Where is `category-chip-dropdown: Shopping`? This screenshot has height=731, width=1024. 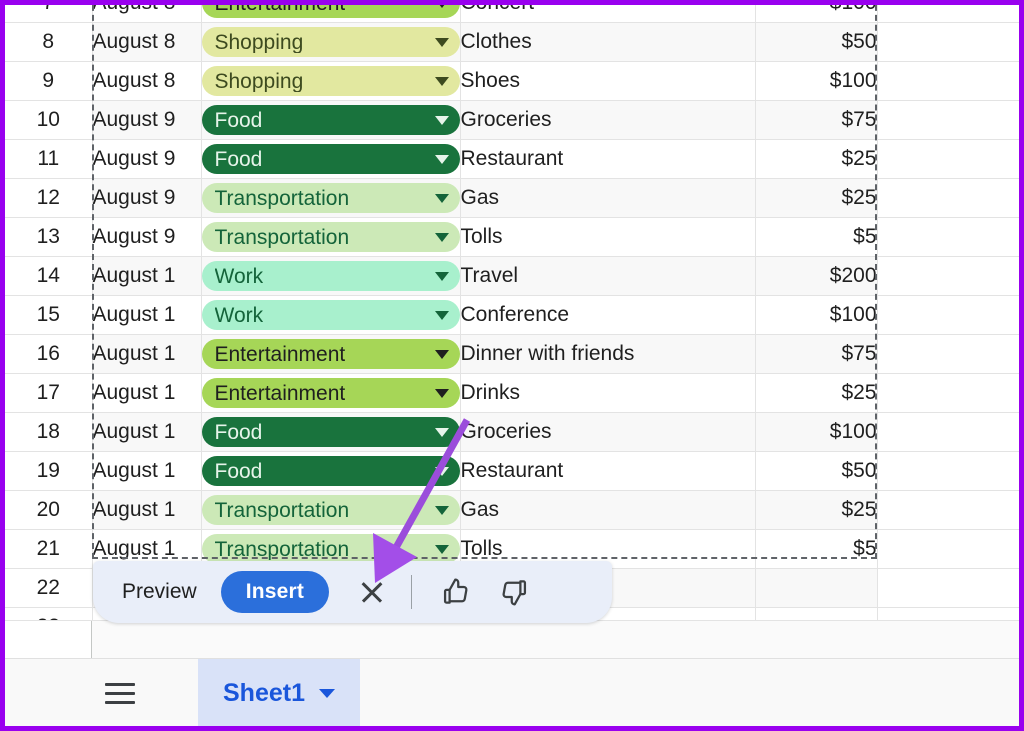 category-chip-dropdown: Shopping is located at coordinates (330, 42).